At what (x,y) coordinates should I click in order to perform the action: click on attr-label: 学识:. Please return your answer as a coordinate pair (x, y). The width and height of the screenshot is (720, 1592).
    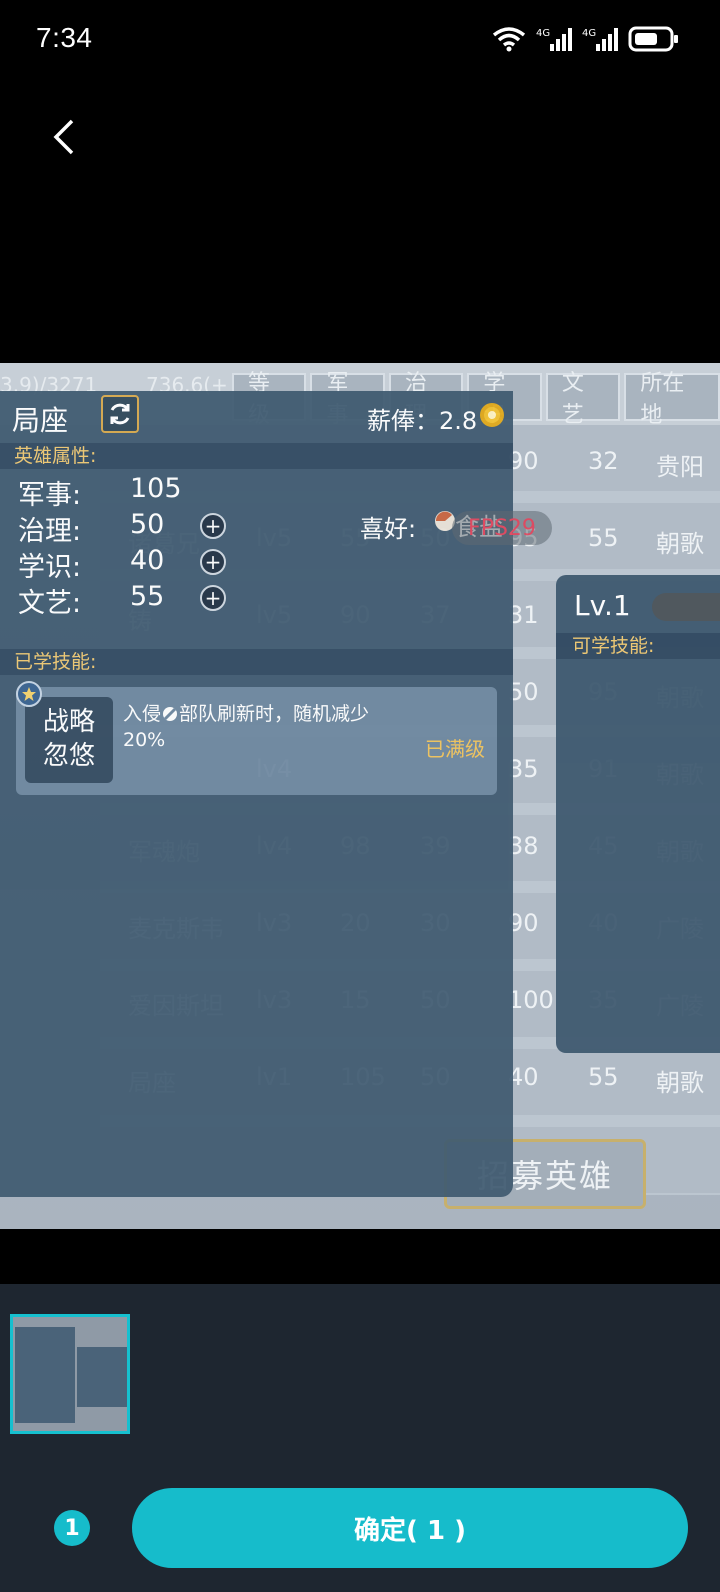
    Looking at the image, I should click on (50, 567).